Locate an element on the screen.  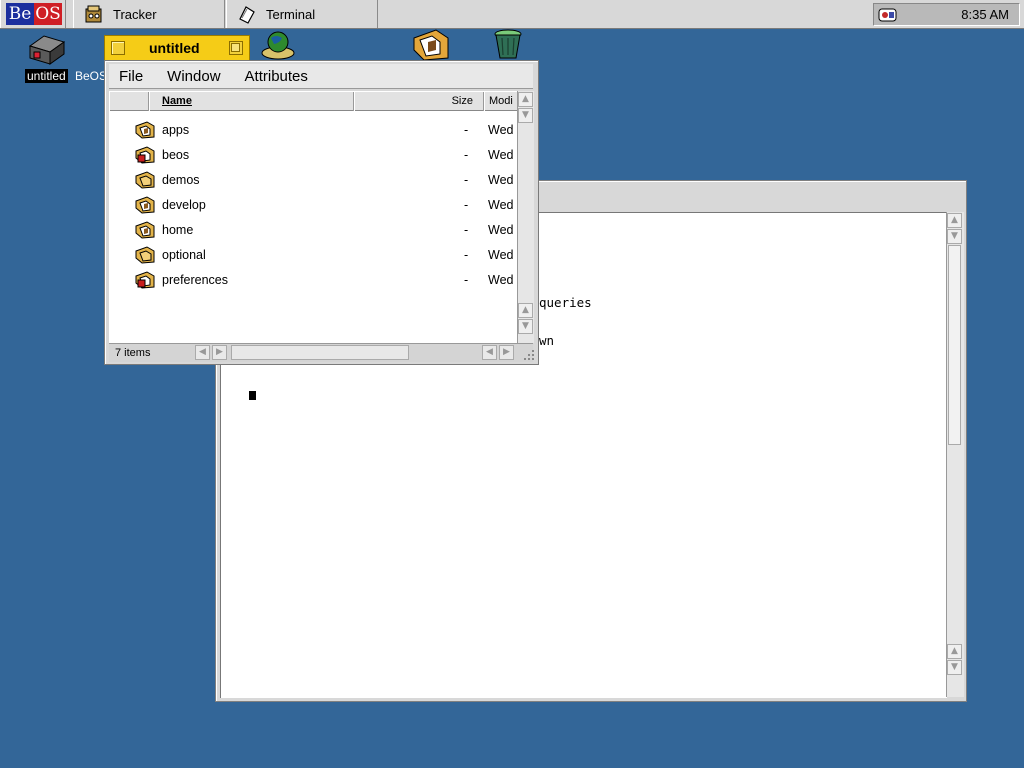
file-name: develop is located at coordinates (184, 205).